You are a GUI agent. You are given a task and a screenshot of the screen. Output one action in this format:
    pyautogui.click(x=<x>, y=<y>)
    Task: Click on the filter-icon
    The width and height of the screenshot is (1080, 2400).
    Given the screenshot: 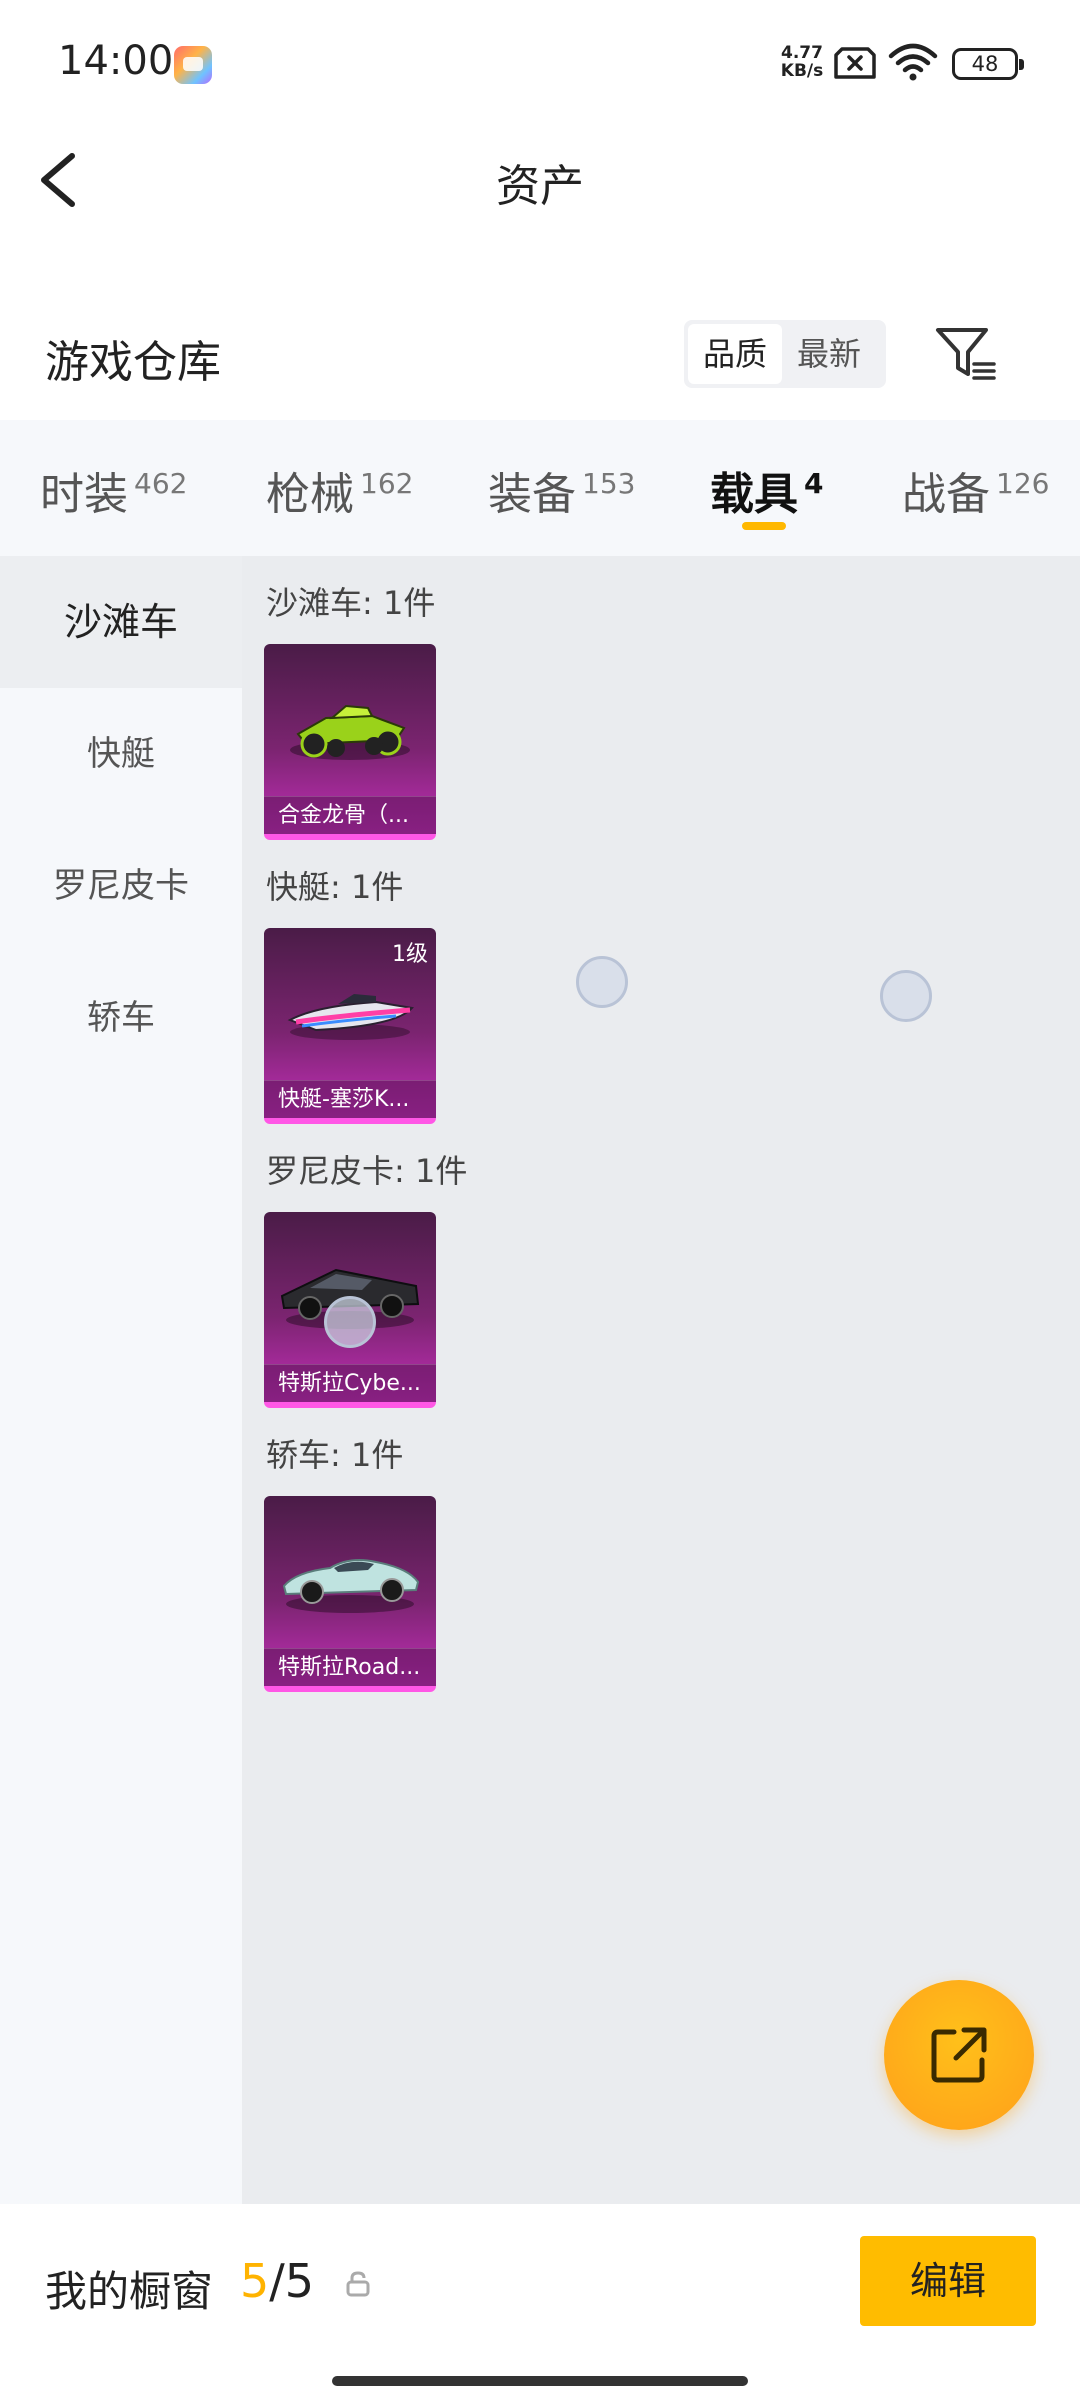 What is the action you would take?
    pyautogui.click(x=966, y=354)
    